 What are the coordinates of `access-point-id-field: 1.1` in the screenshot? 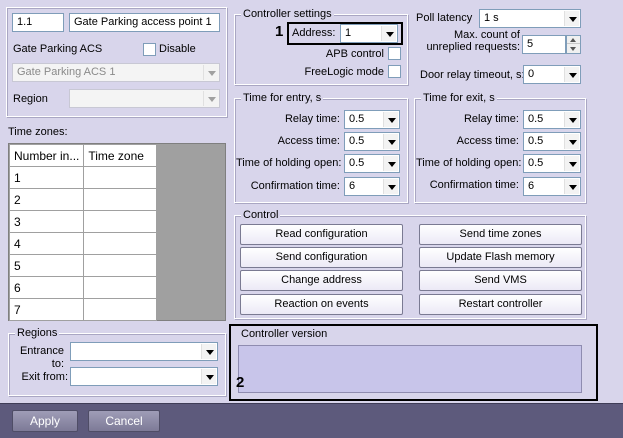 It's located at (38, 22).